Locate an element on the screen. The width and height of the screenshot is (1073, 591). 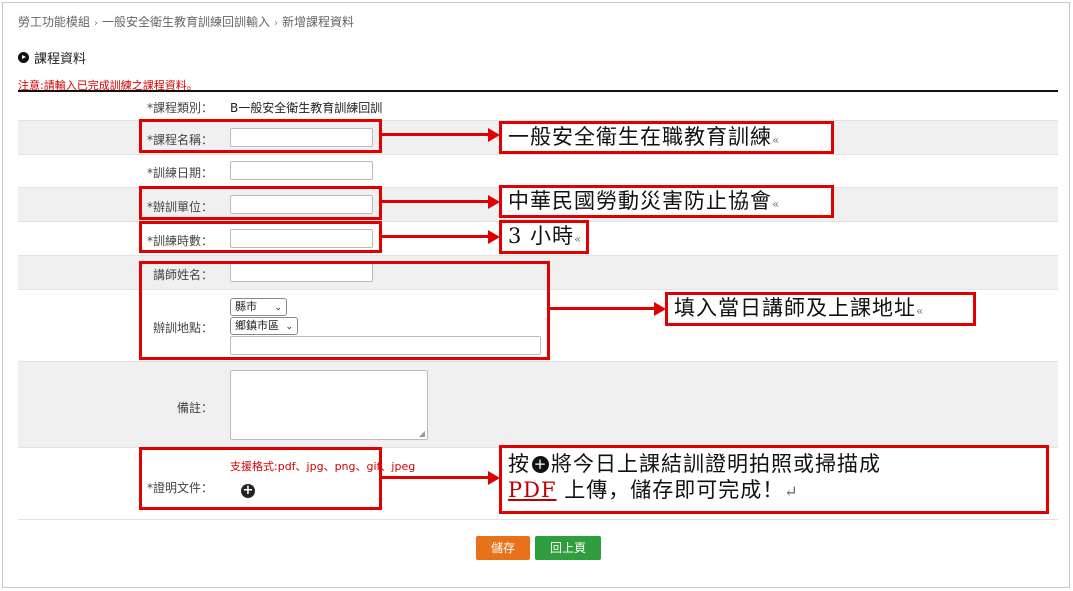
highlight-box-instructor-location is located at coordinates (344, 310).